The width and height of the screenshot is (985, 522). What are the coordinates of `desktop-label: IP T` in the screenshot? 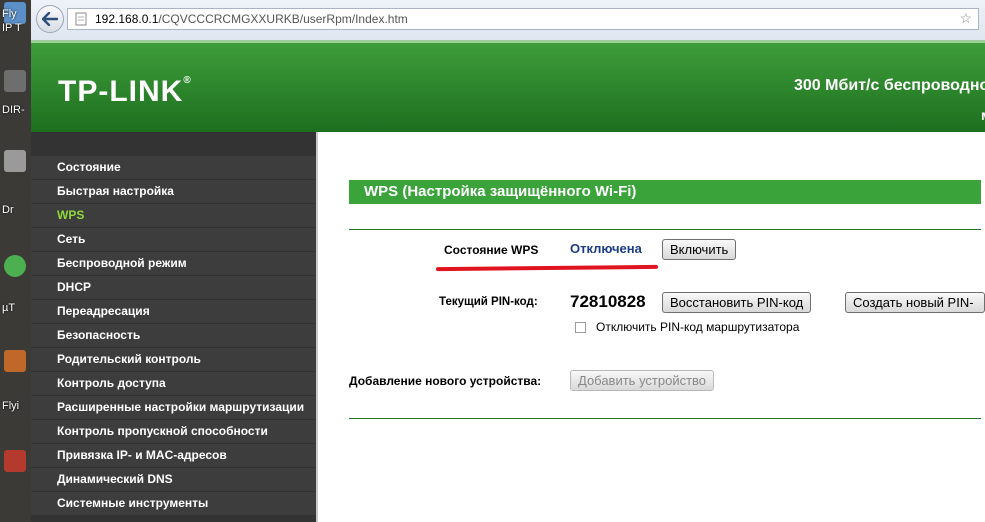 It's located at (12, 28).